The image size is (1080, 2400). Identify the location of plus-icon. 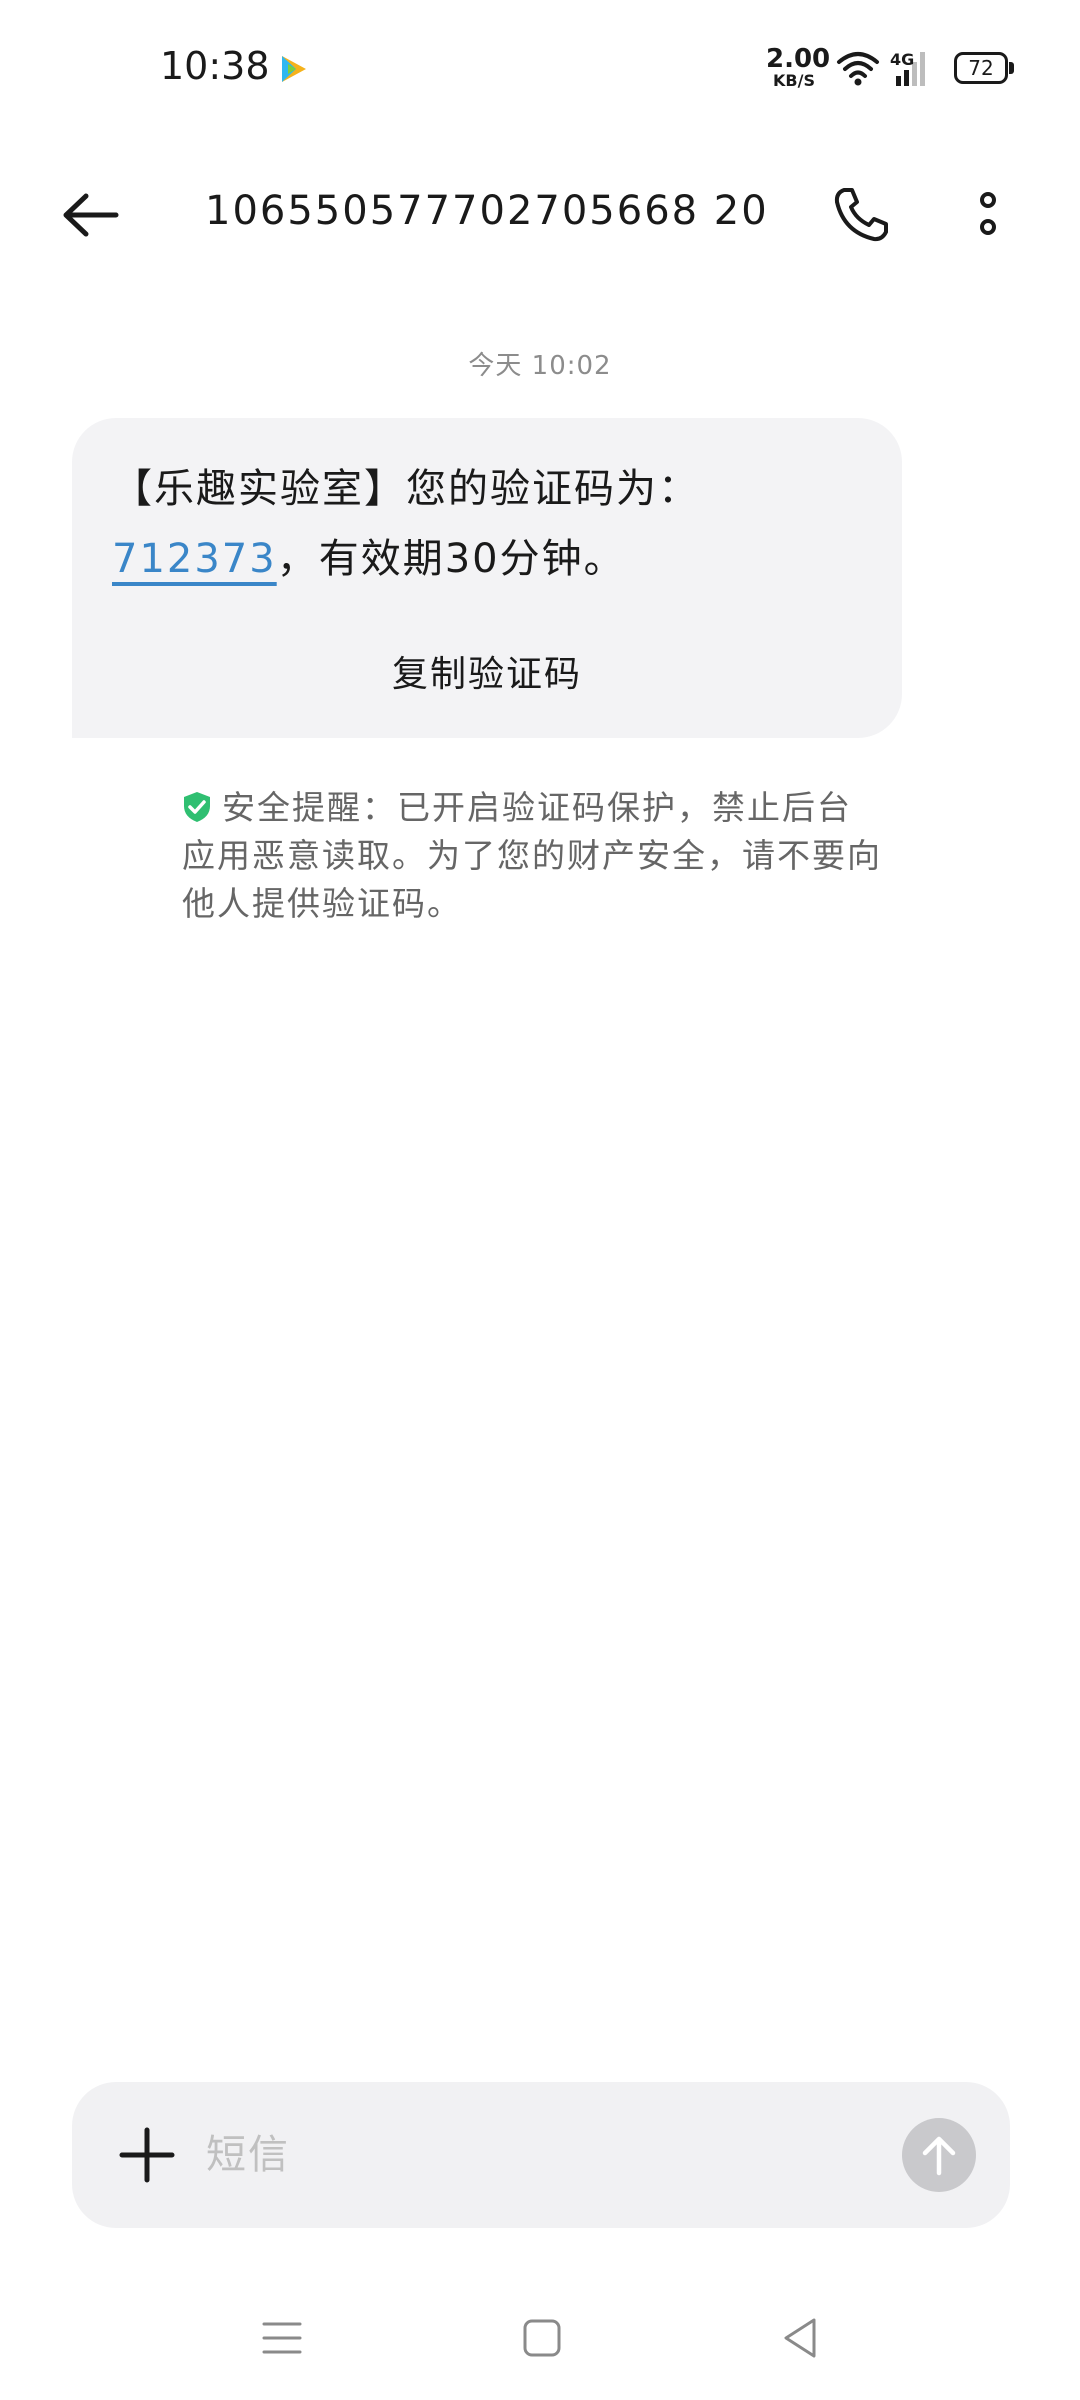
(147, 2155).